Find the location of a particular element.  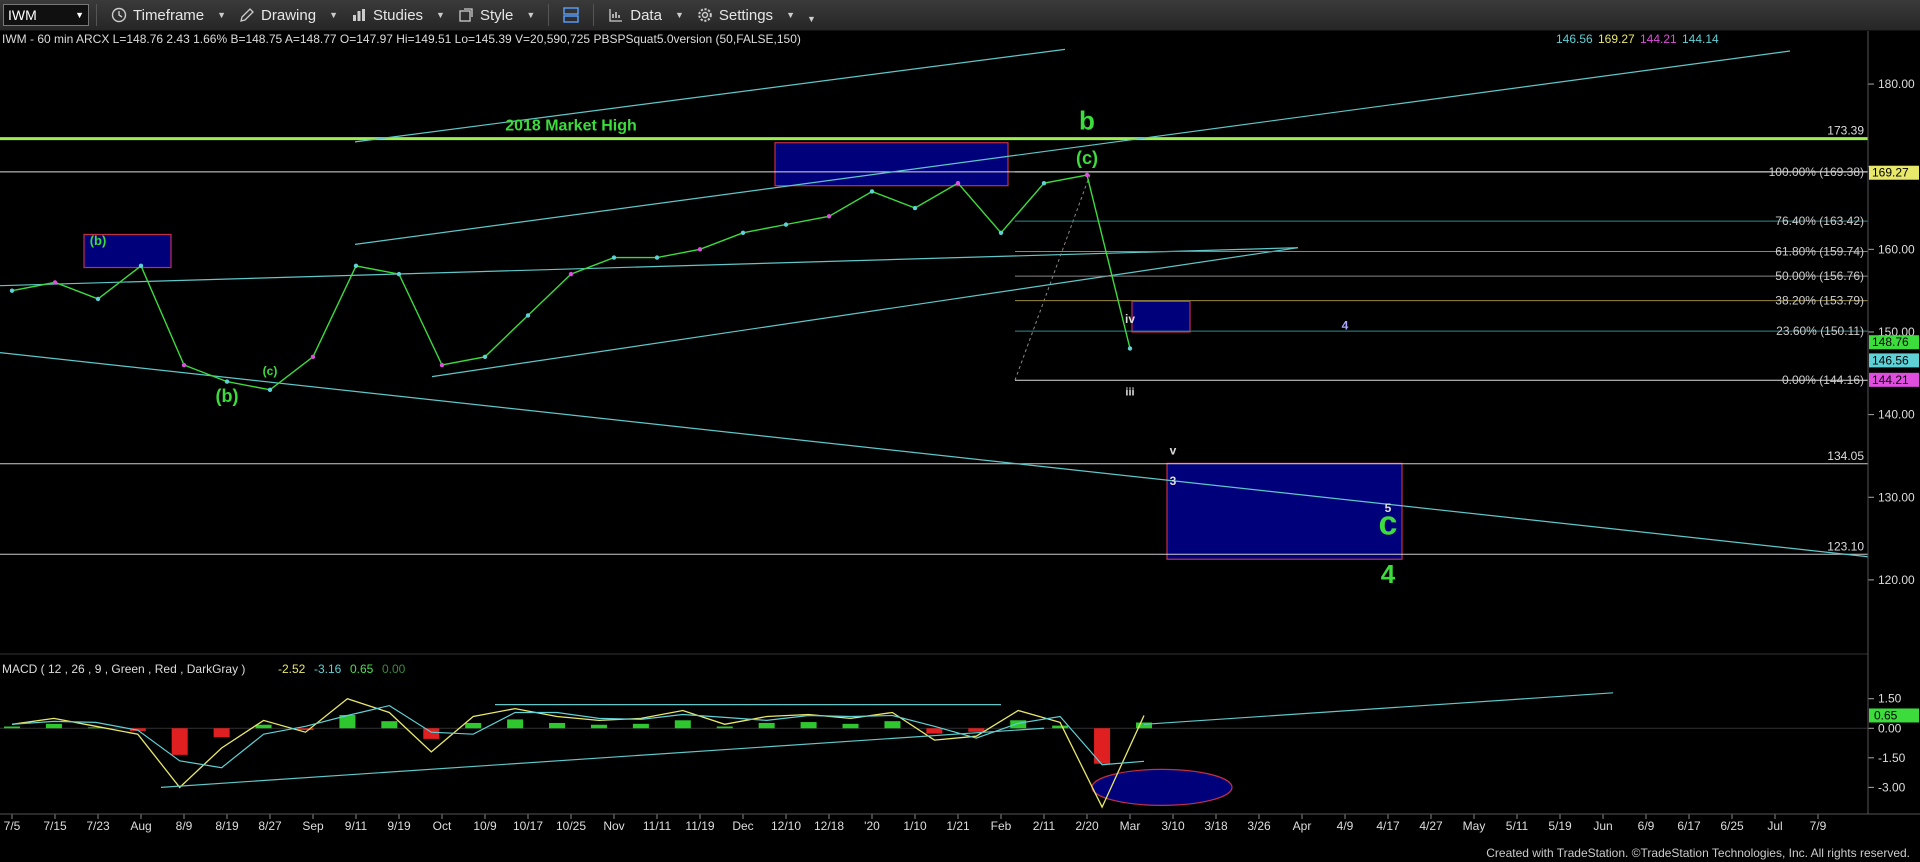

wave-label: 3 is located at coordinates (1173, 481).